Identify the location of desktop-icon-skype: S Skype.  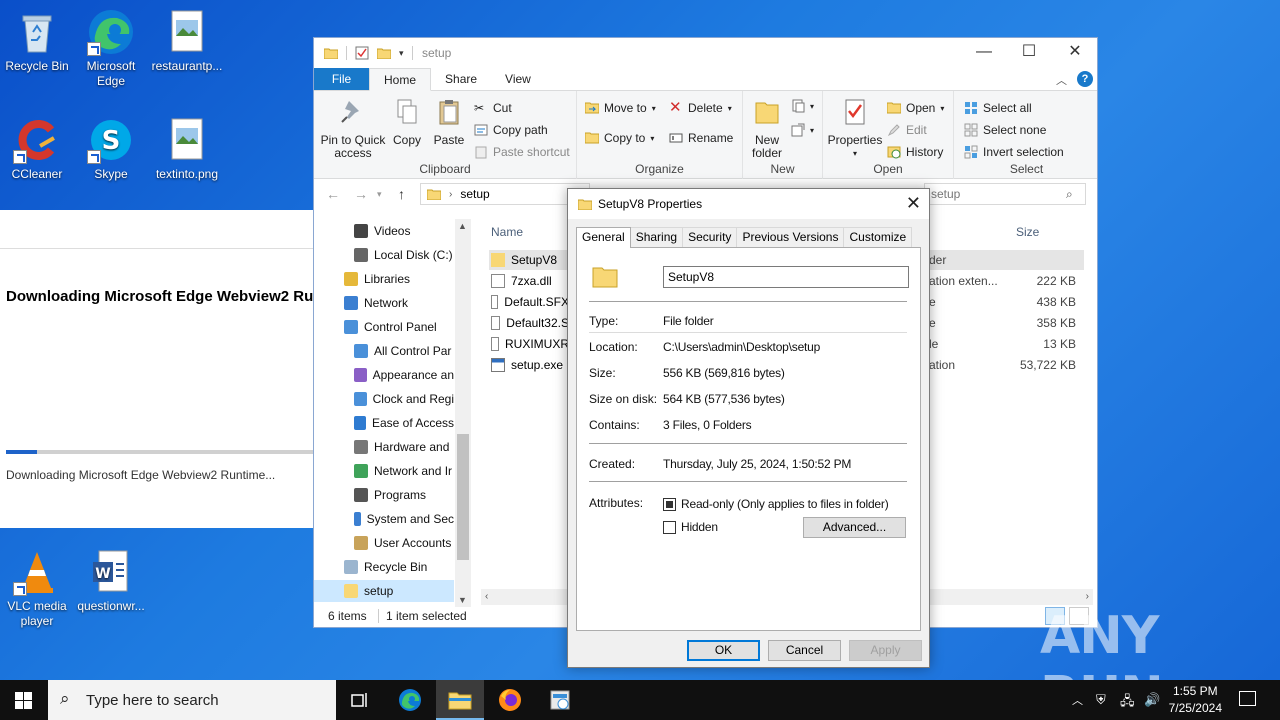
(111, 149).